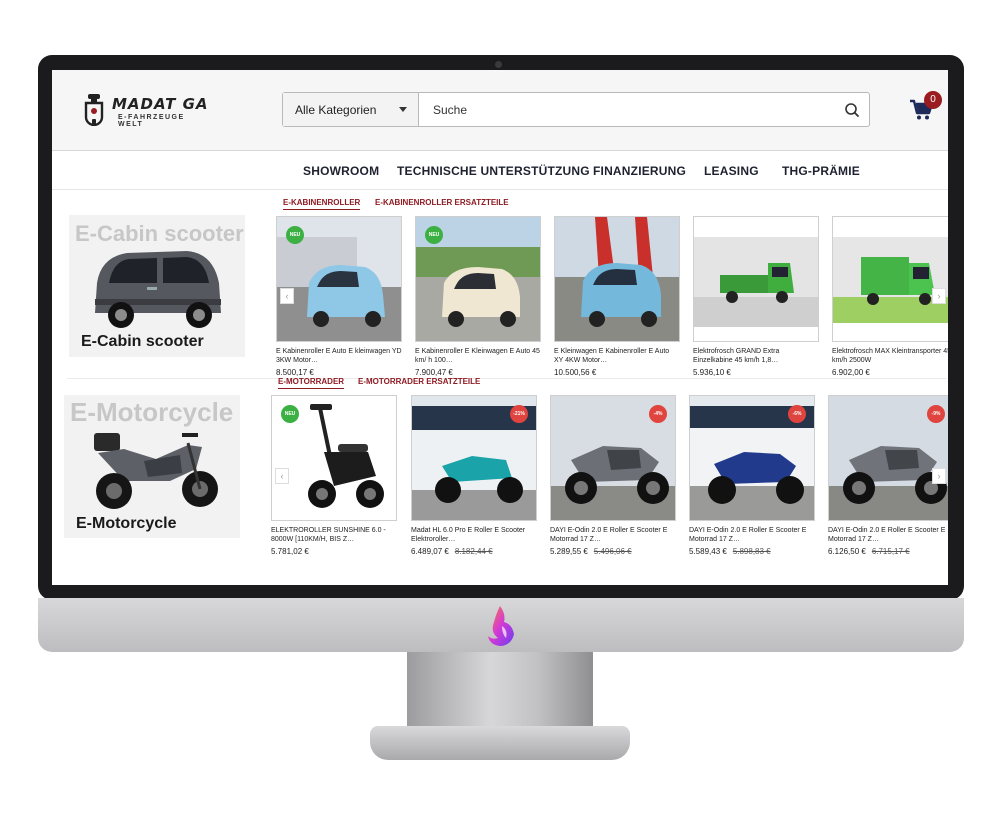 The image size is (1000, 815). I want to click on banner-label: E-Motorcycle, so click(126, 523).